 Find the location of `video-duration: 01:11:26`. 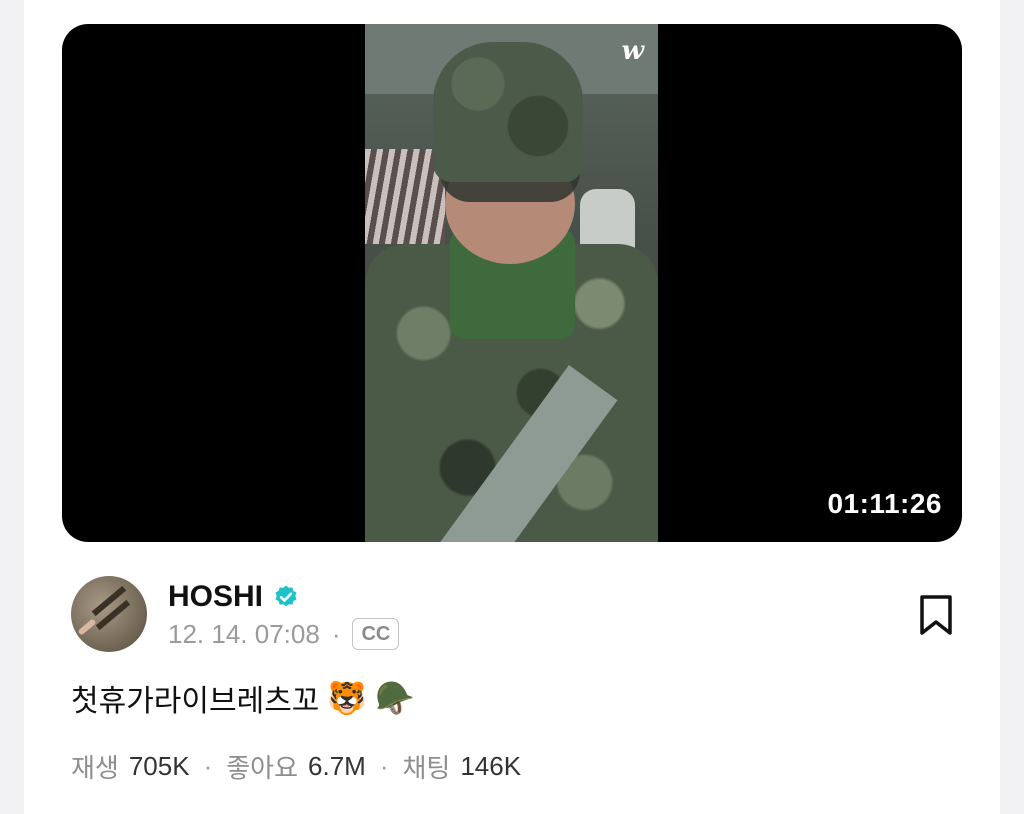

video-duration: 01:11:26 is located at coordinates (884, 503).